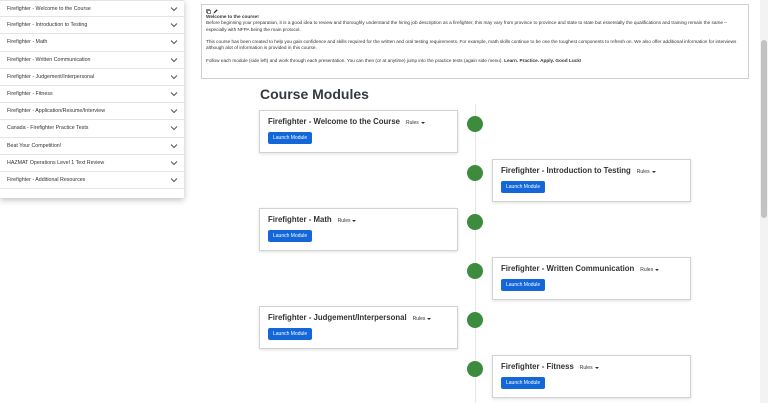  Describe the element at coordinates (30, 94) in the screenshot. I see `sidebar-item-label: Firefighter - Fitness` at that location.